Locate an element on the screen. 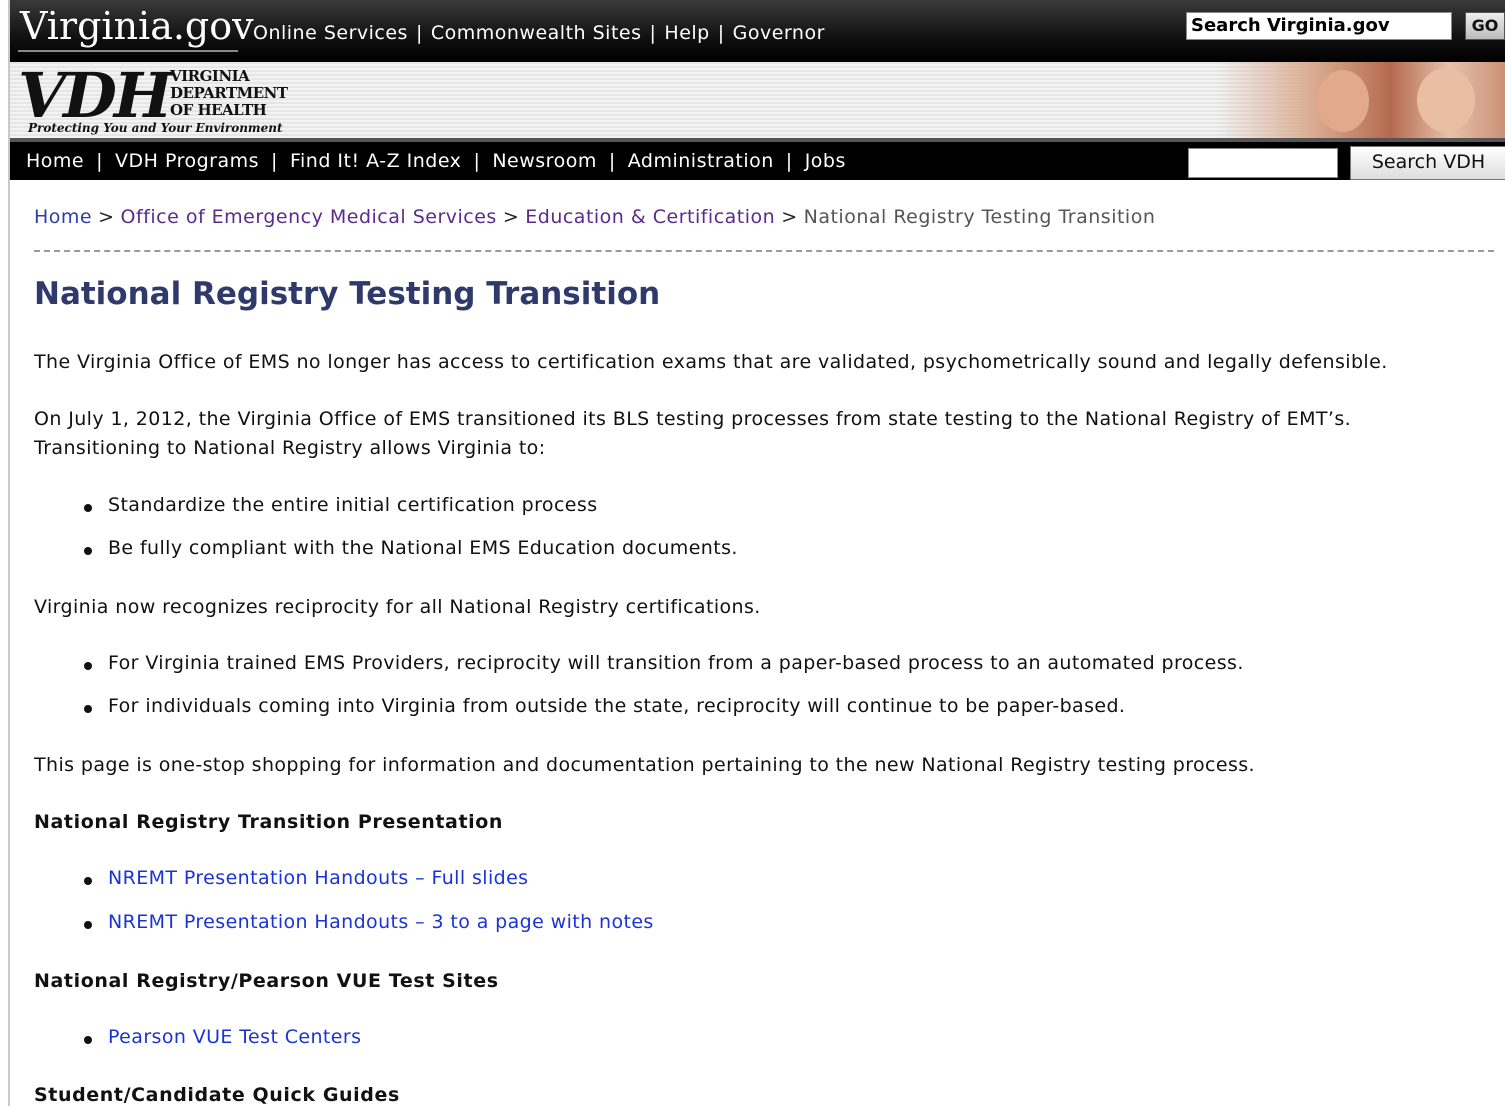 The height and width of the screenshot is (1106, 1505). breadcrumb-education: Education & Certification is located at coordinates (650, 217).